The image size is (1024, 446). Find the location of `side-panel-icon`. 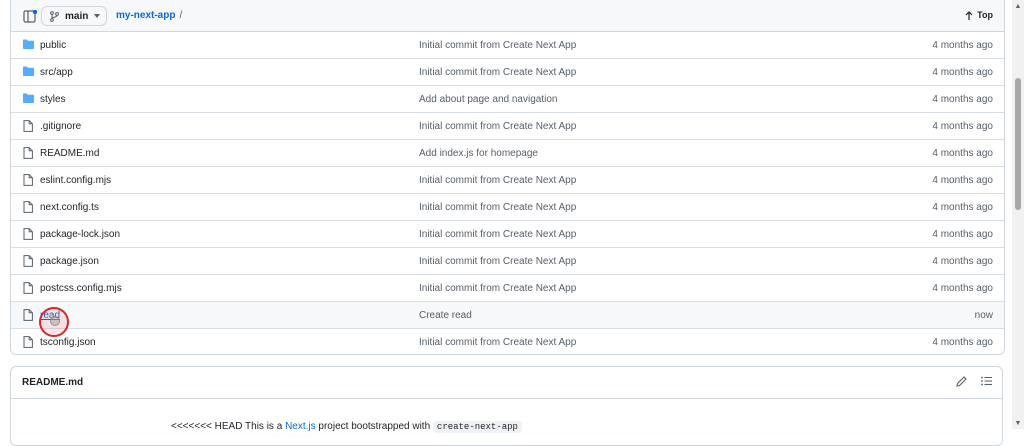

side-panel-icon is located at coordinates (30, 16).